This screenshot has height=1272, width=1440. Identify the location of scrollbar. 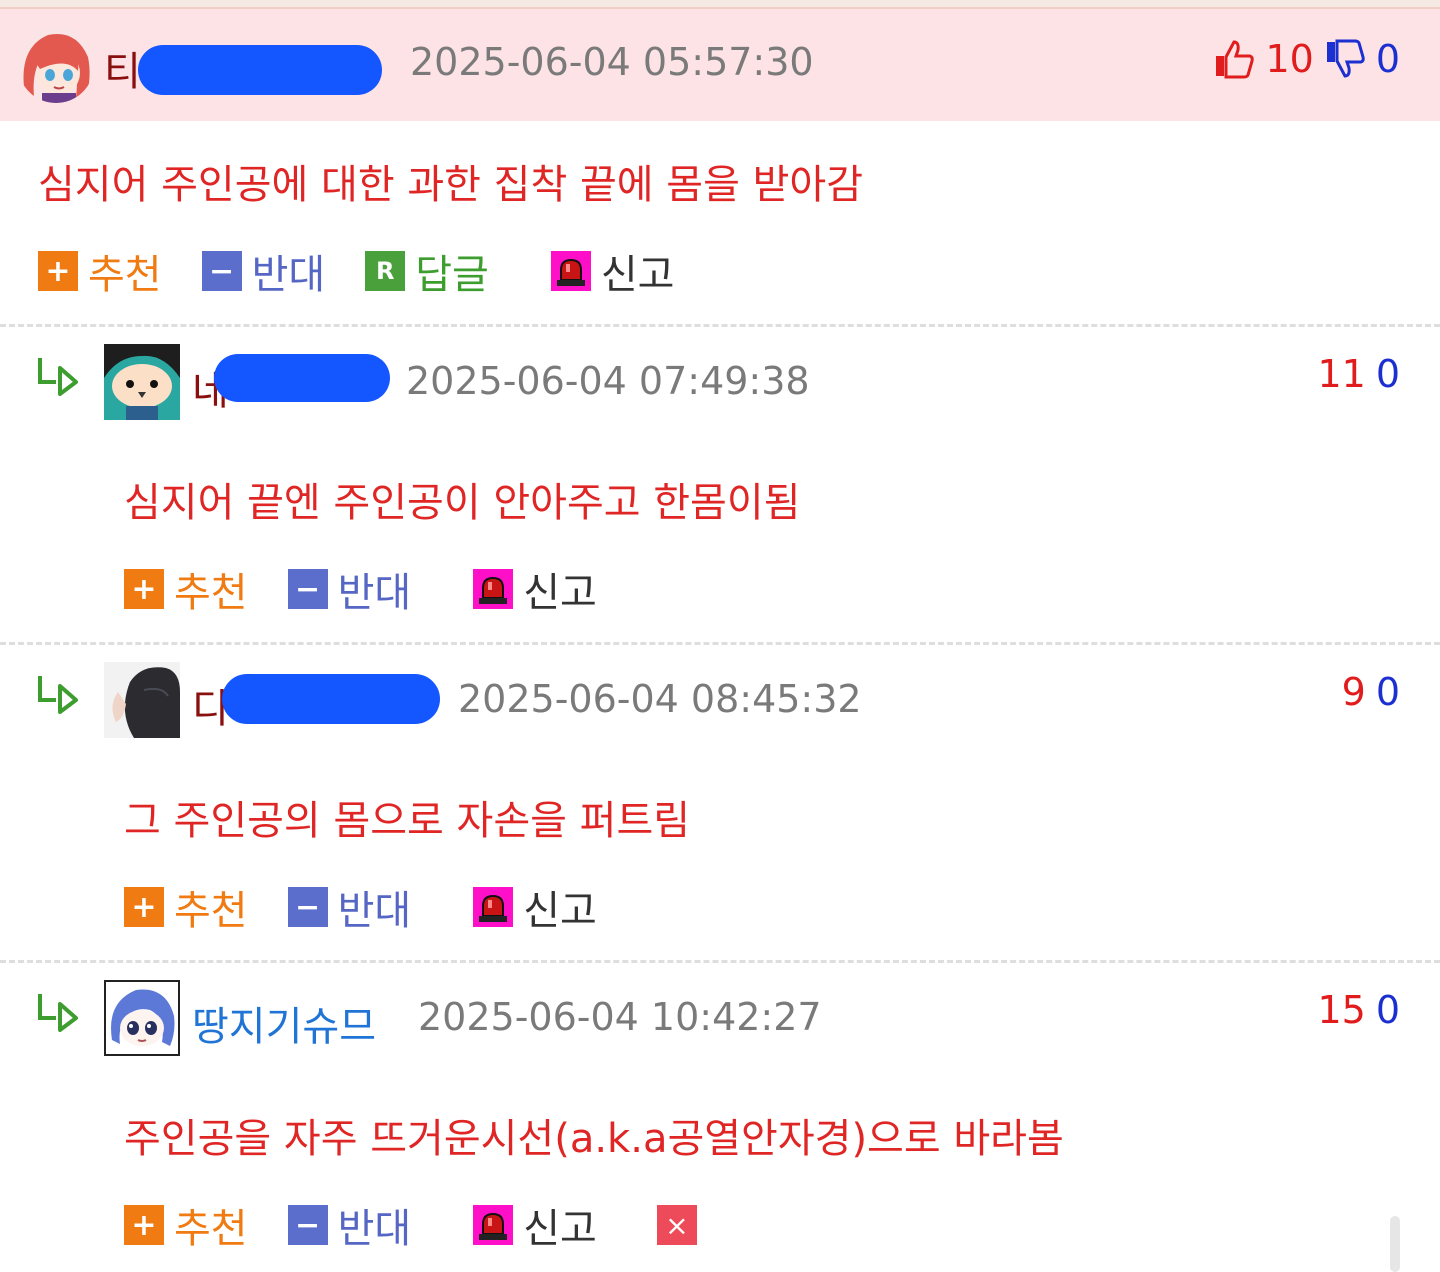
(1395, 1244).